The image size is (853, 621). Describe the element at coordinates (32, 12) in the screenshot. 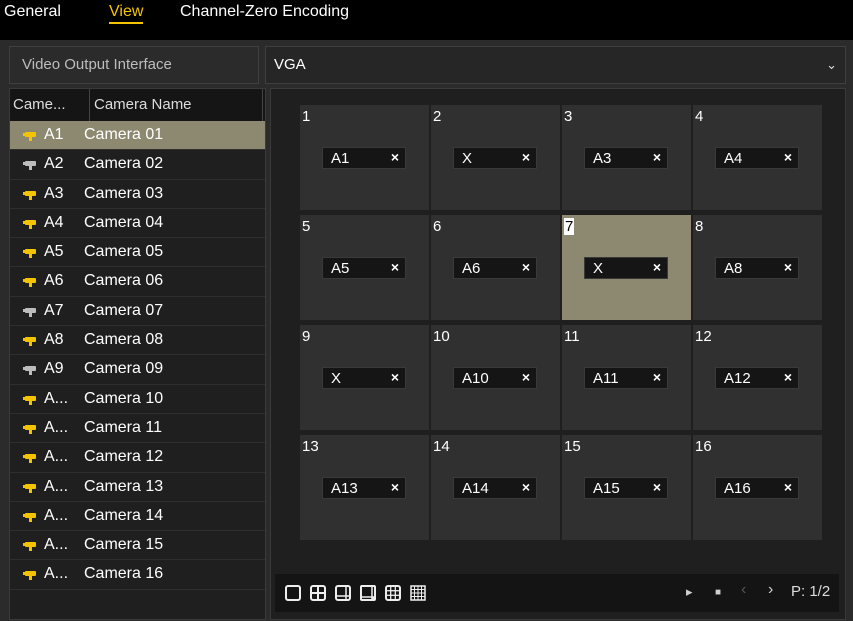

I see `tab-general: General` at that location.